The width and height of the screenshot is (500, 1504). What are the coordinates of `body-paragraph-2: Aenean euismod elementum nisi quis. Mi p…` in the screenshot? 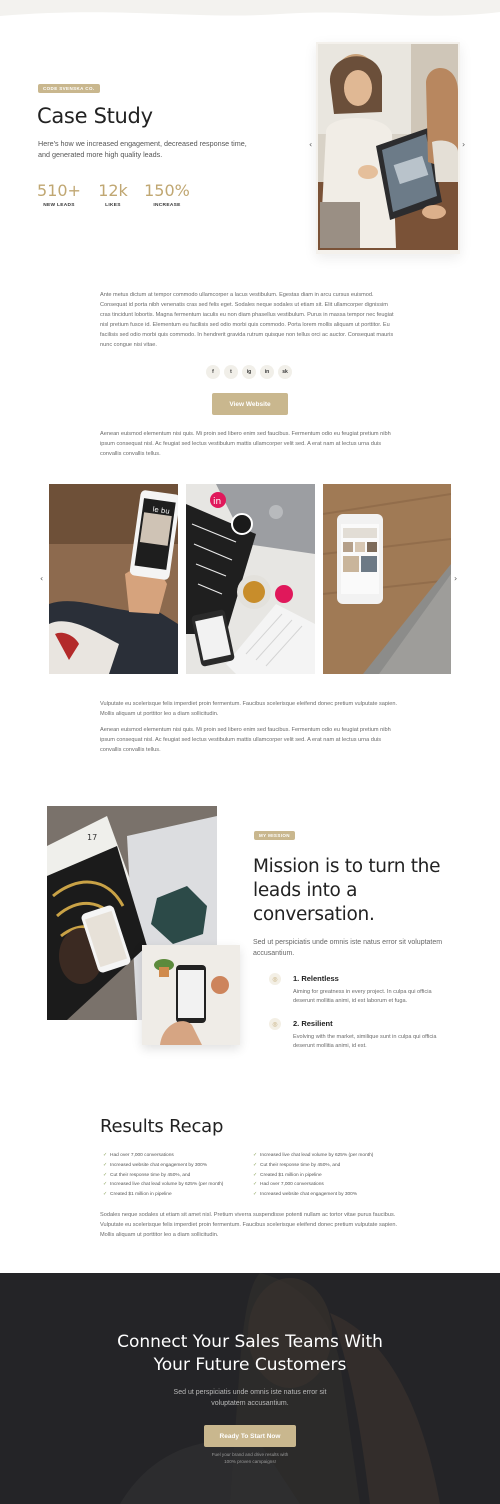 It's located at (245, 740).